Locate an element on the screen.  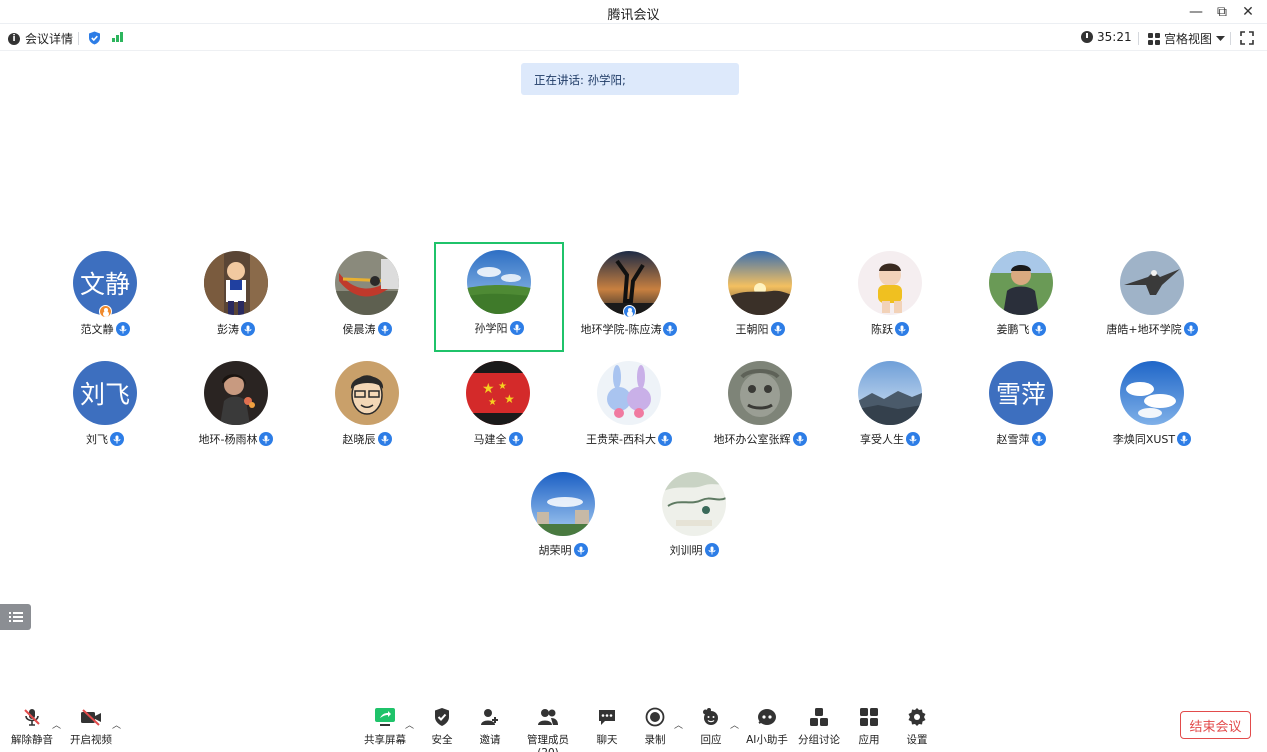
participant-tile: 李焕同XUST is located at coordinates (1152, 408).